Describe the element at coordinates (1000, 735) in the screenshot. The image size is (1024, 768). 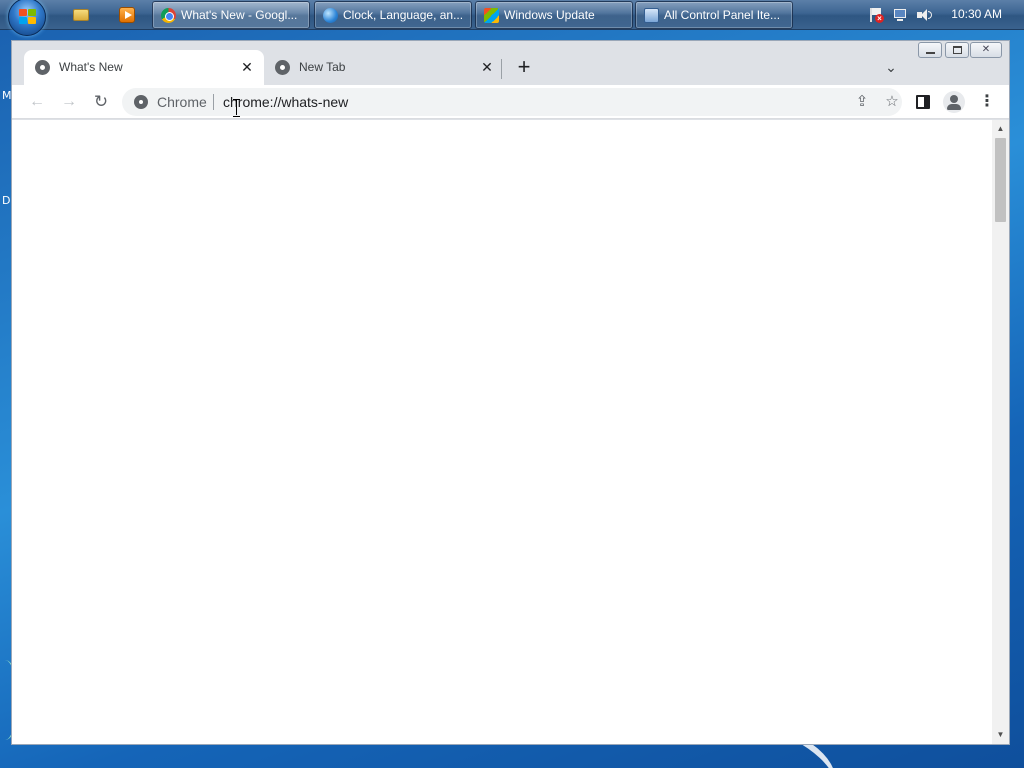
I see `scroll-down-arrow-icon: ▼` at that location.